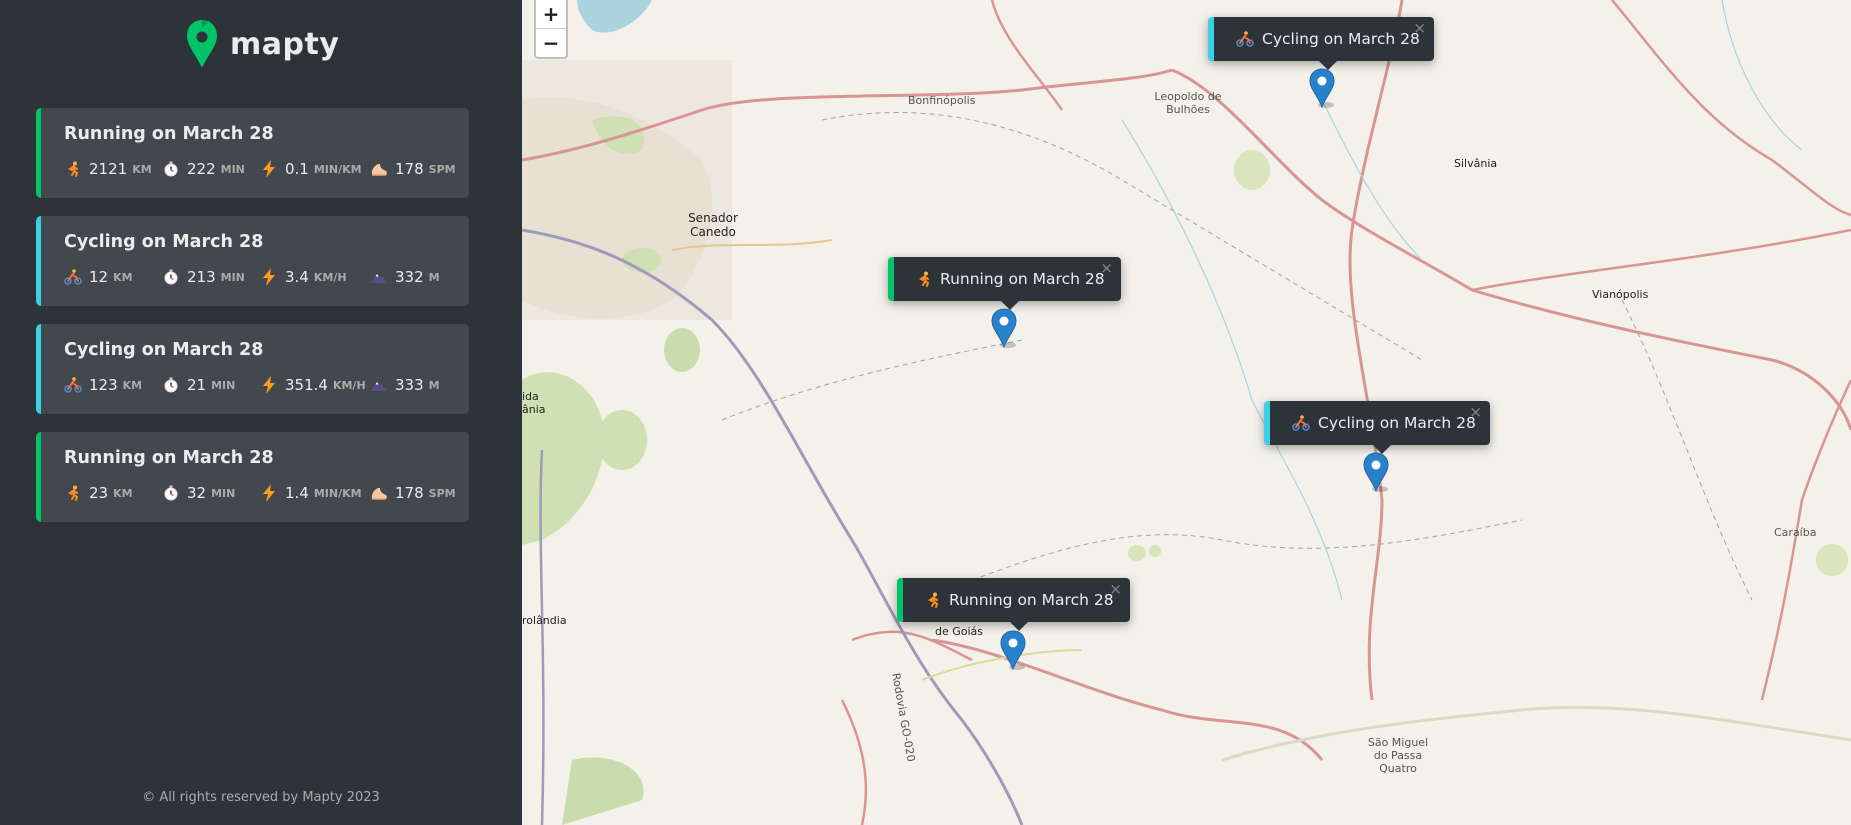 The height and width of the screenshot is (825, 1851). I want to click on workout-distance: 2121 KM, so click(113, 169).